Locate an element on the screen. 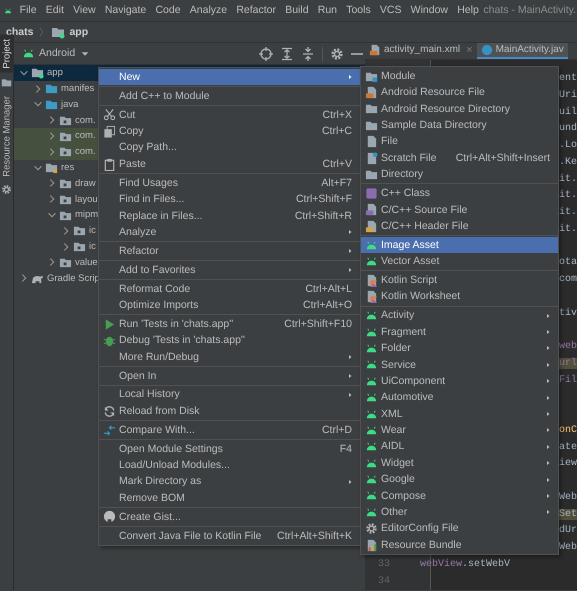 The image size is (577, 591). code-text: iew is located at coordinates (568, 464).